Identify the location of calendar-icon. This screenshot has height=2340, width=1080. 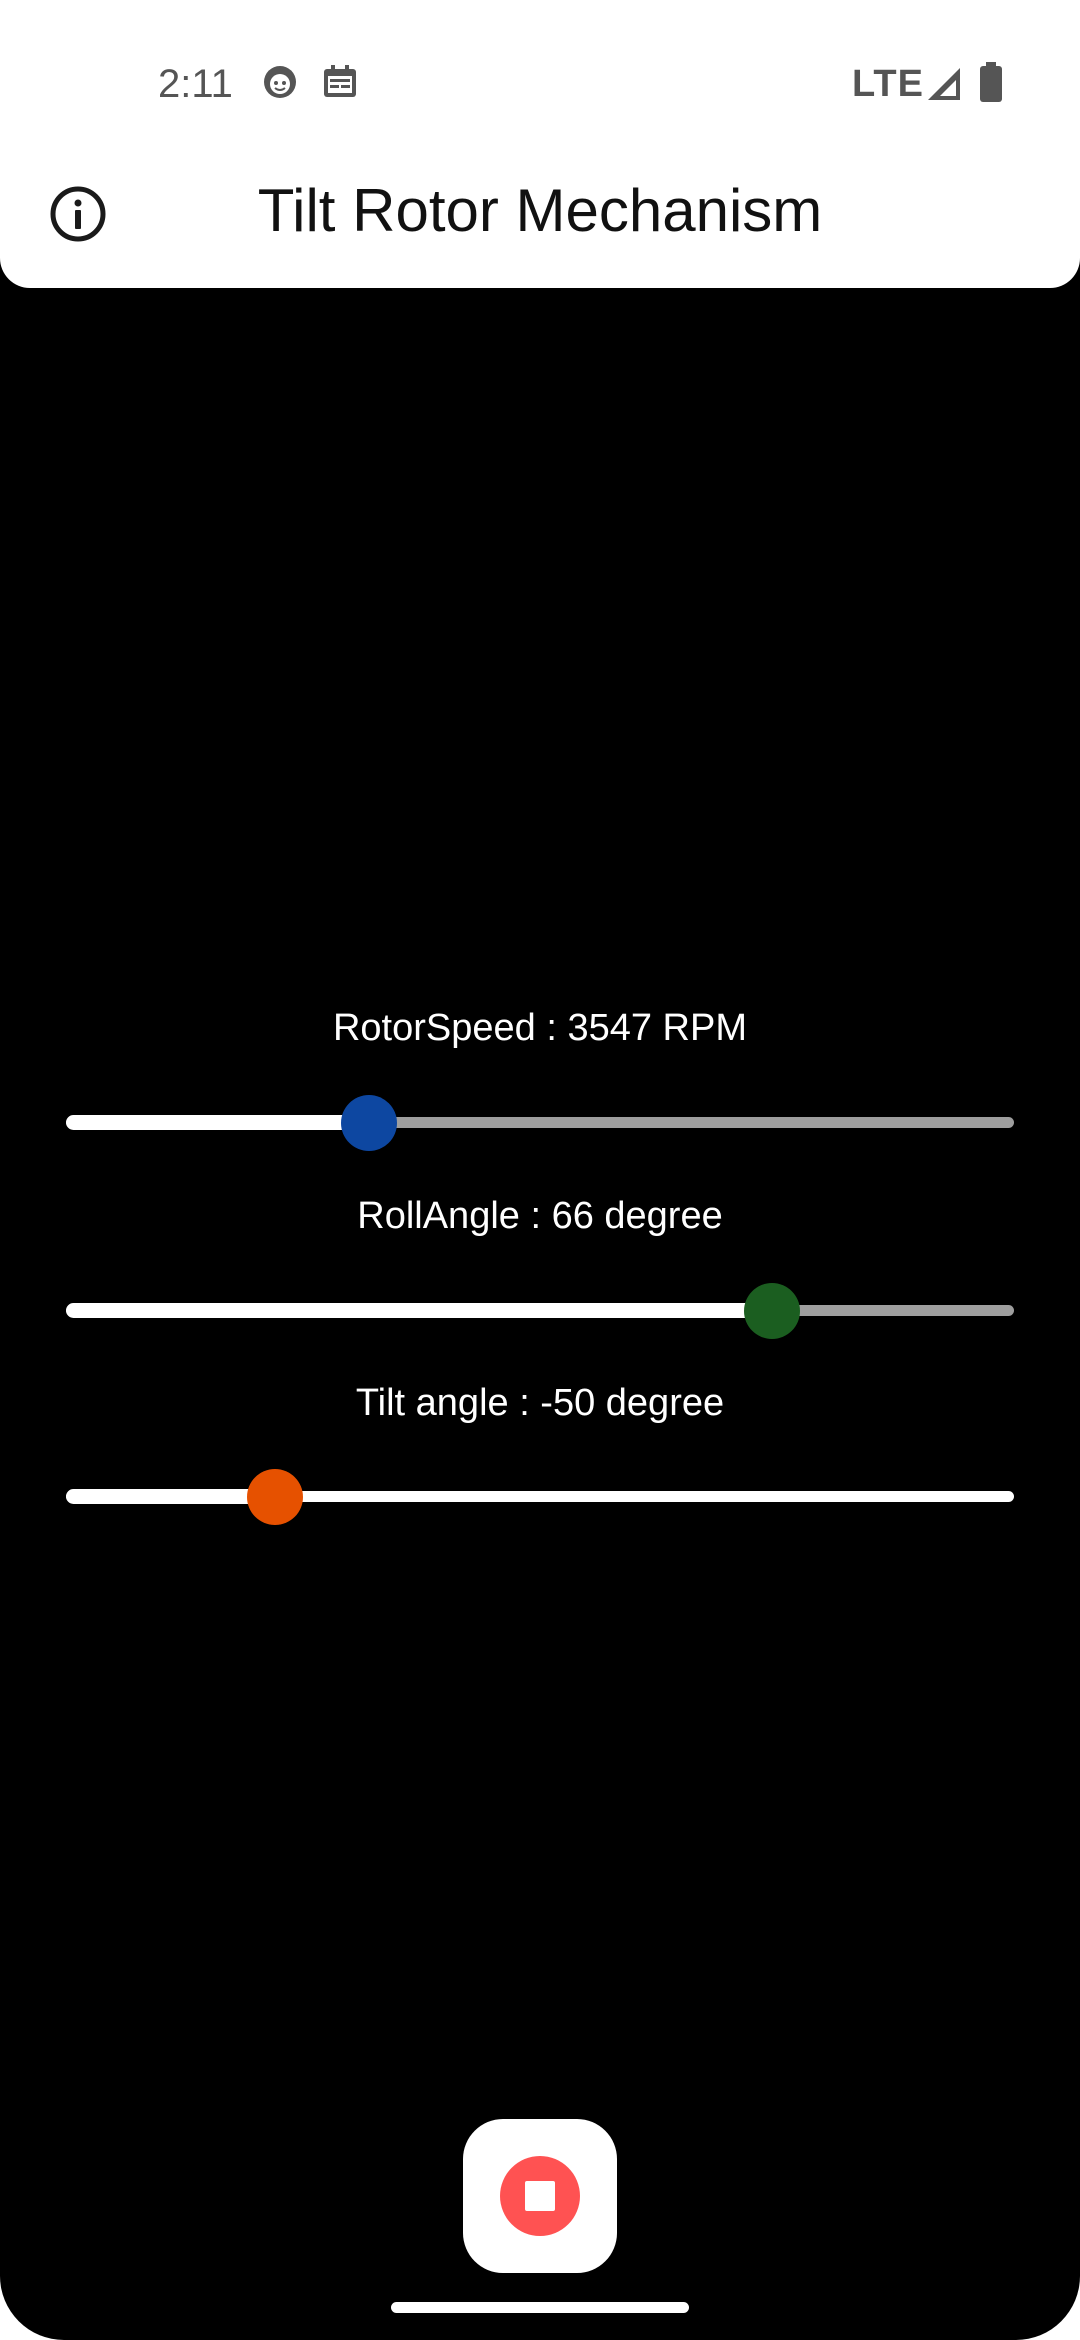
(340, 81).